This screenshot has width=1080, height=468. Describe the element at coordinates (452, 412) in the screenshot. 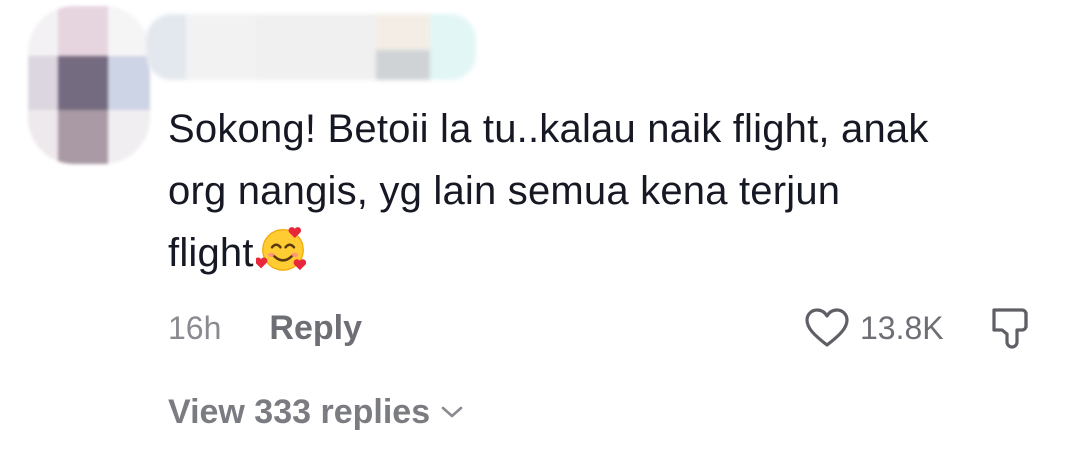

I see `chevron-down-icon` at that location.